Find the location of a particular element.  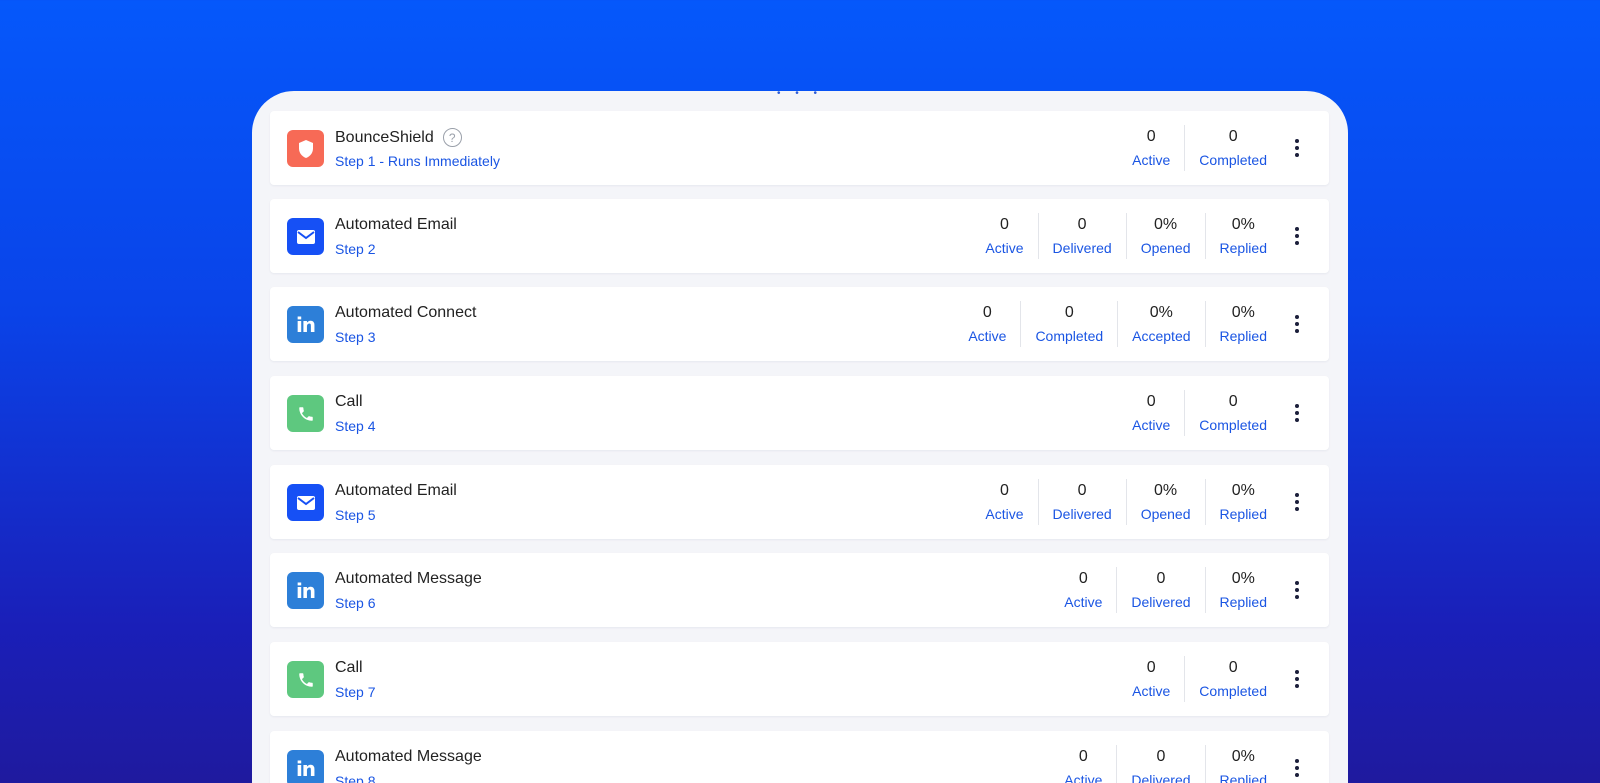

step-card-4: Call Step 4 0 Active 0 Completed is located at coordinates (799, 413).